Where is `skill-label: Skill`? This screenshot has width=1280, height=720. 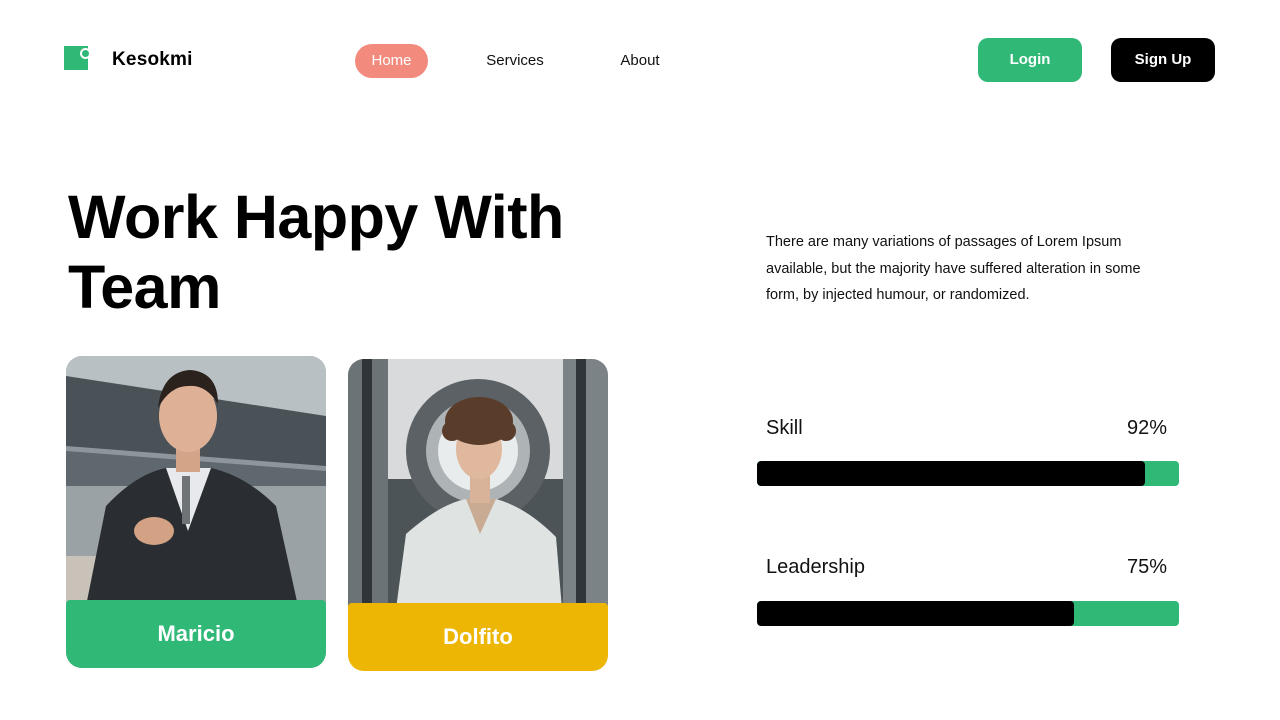
skill-label: Skill is located at coordinates (784, 428).